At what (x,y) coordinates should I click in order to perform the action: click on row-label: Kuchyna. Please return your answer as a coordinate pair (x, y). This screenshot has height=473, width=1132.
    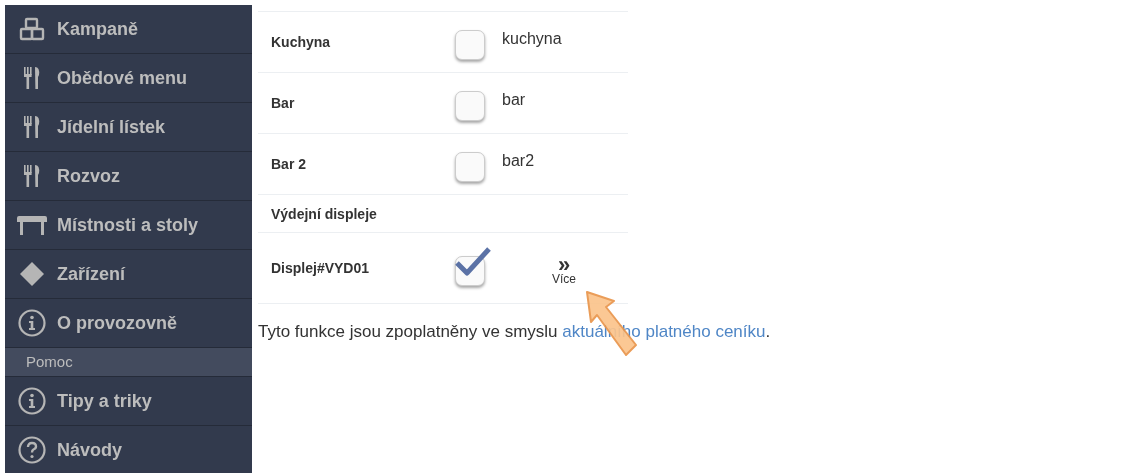
    Looking at the image, I should click on (301, 42).